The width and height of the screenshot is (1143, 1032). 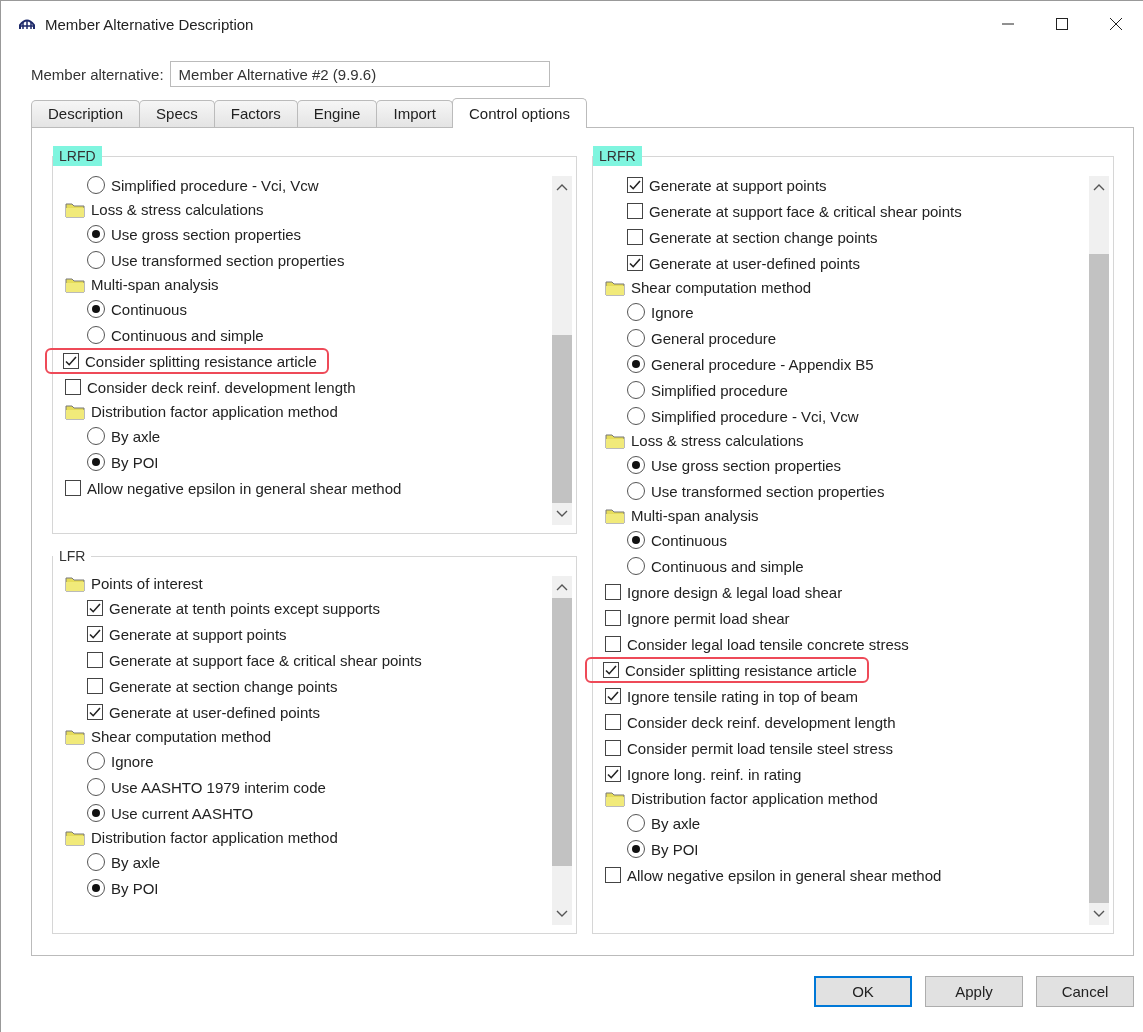 I want to click on folder-label: Points of interest, so click(x=147, y=583).